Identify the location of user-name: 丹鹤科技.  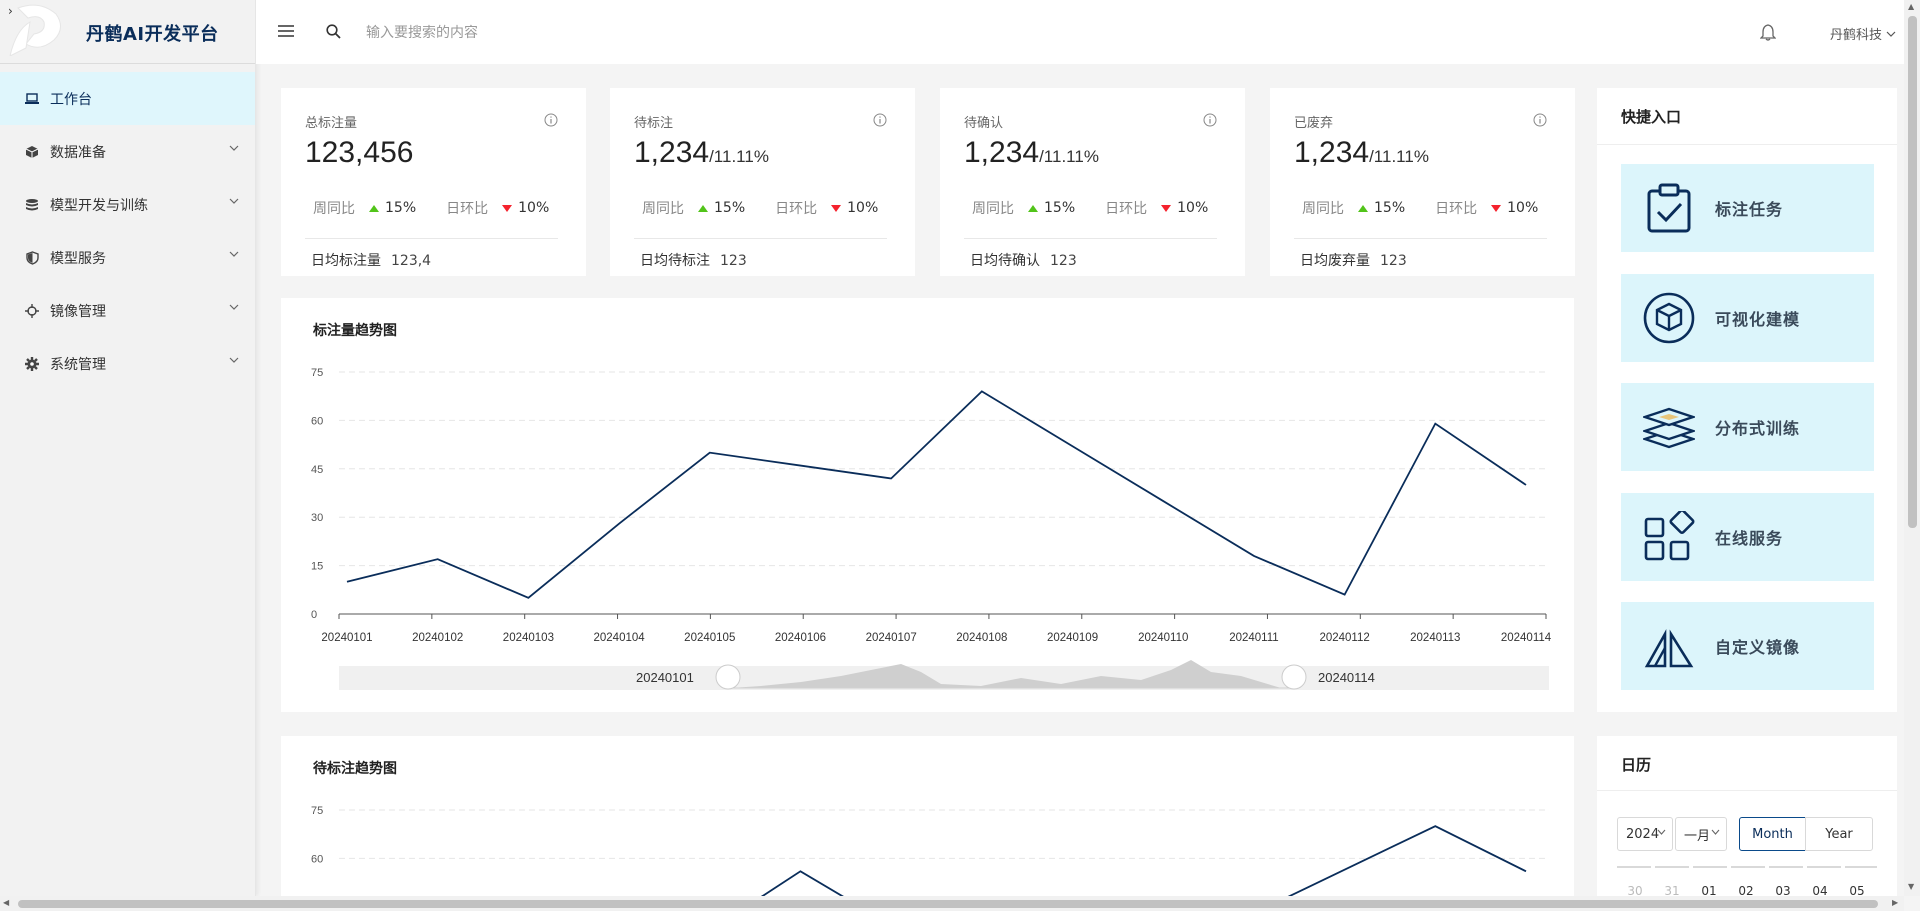
(1856, 35).